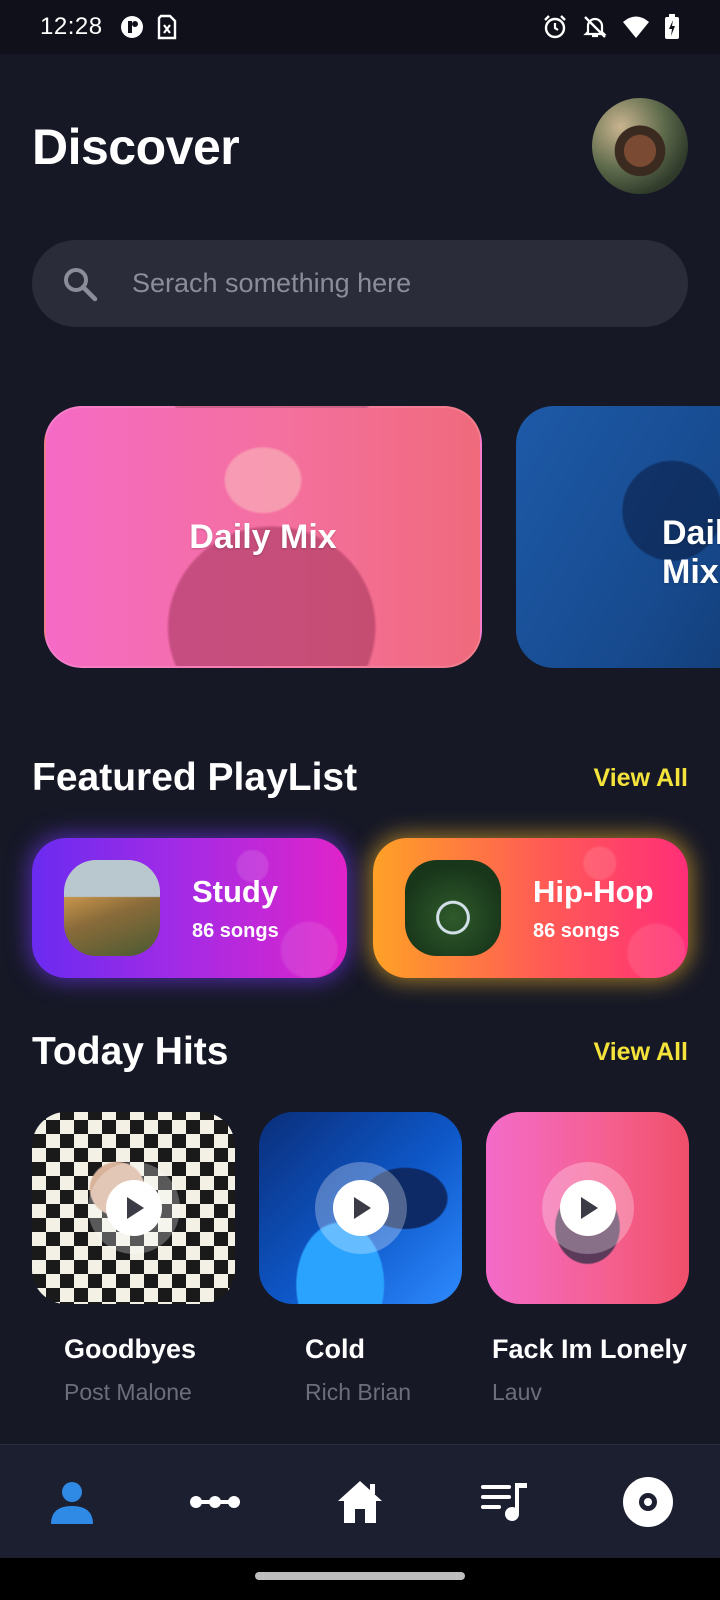 This screenshot has width=720, height=1600. I want to click on hit-card: Goodbyes Post Malone, so click(133, 1259).